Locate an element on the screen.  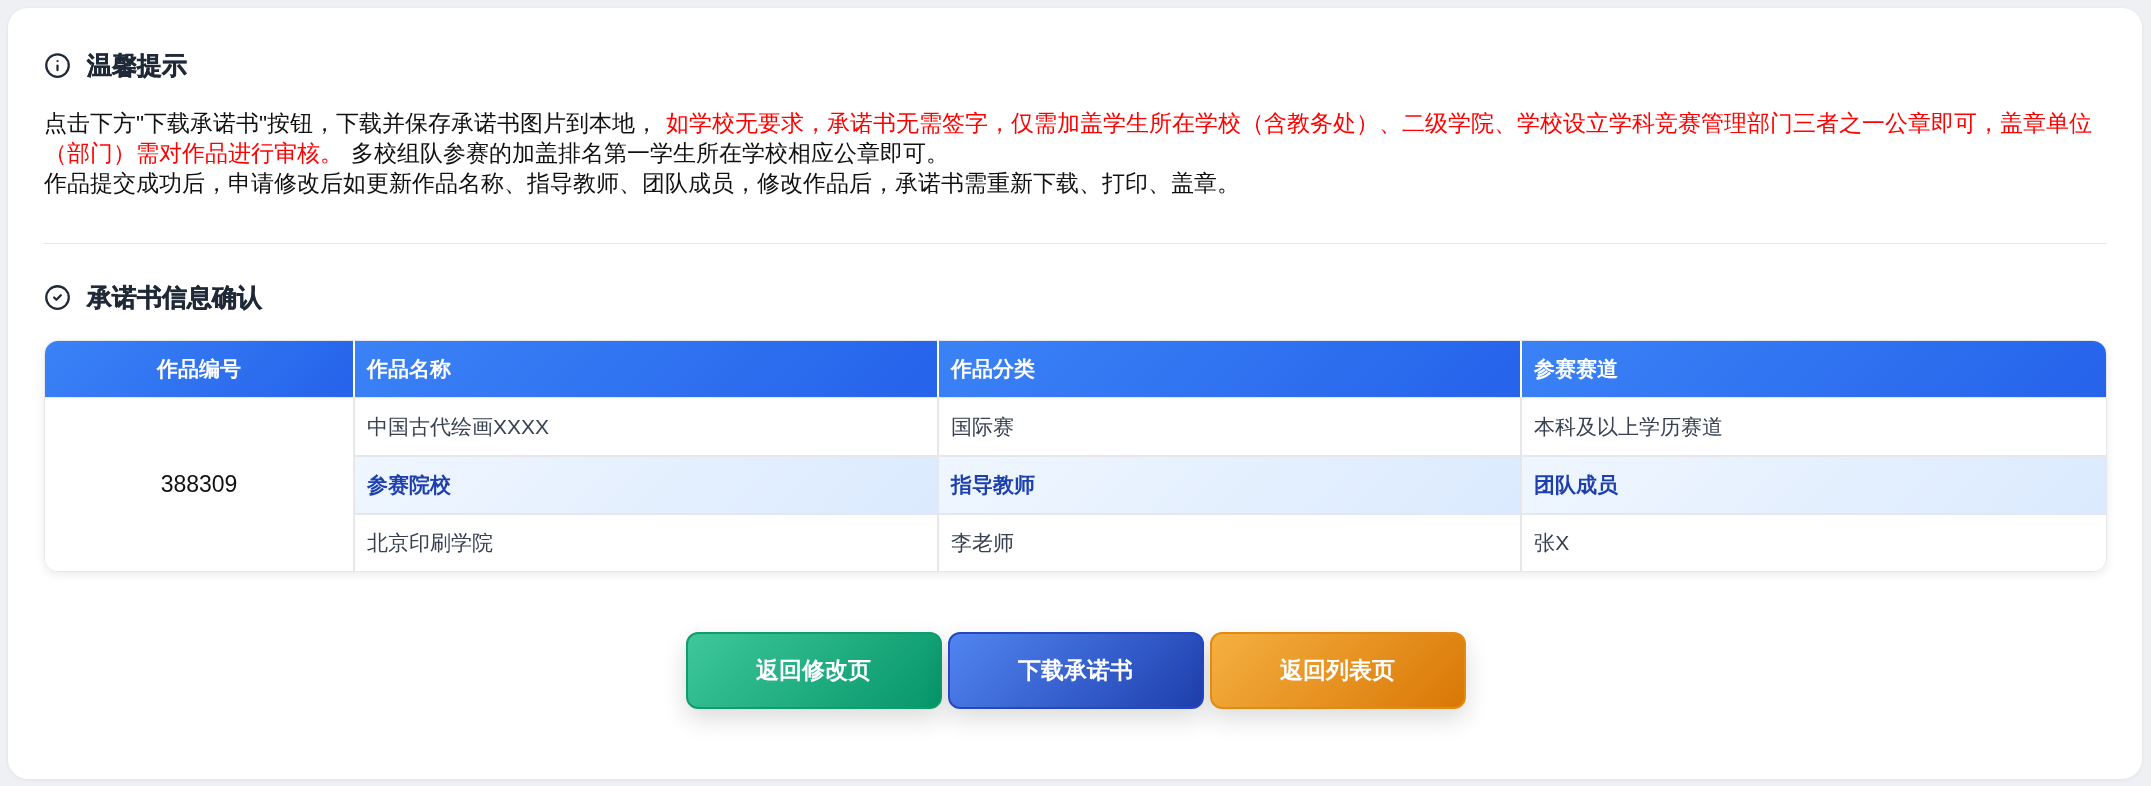
field-label: 指导教师 is located at coordinates (1230, 484).